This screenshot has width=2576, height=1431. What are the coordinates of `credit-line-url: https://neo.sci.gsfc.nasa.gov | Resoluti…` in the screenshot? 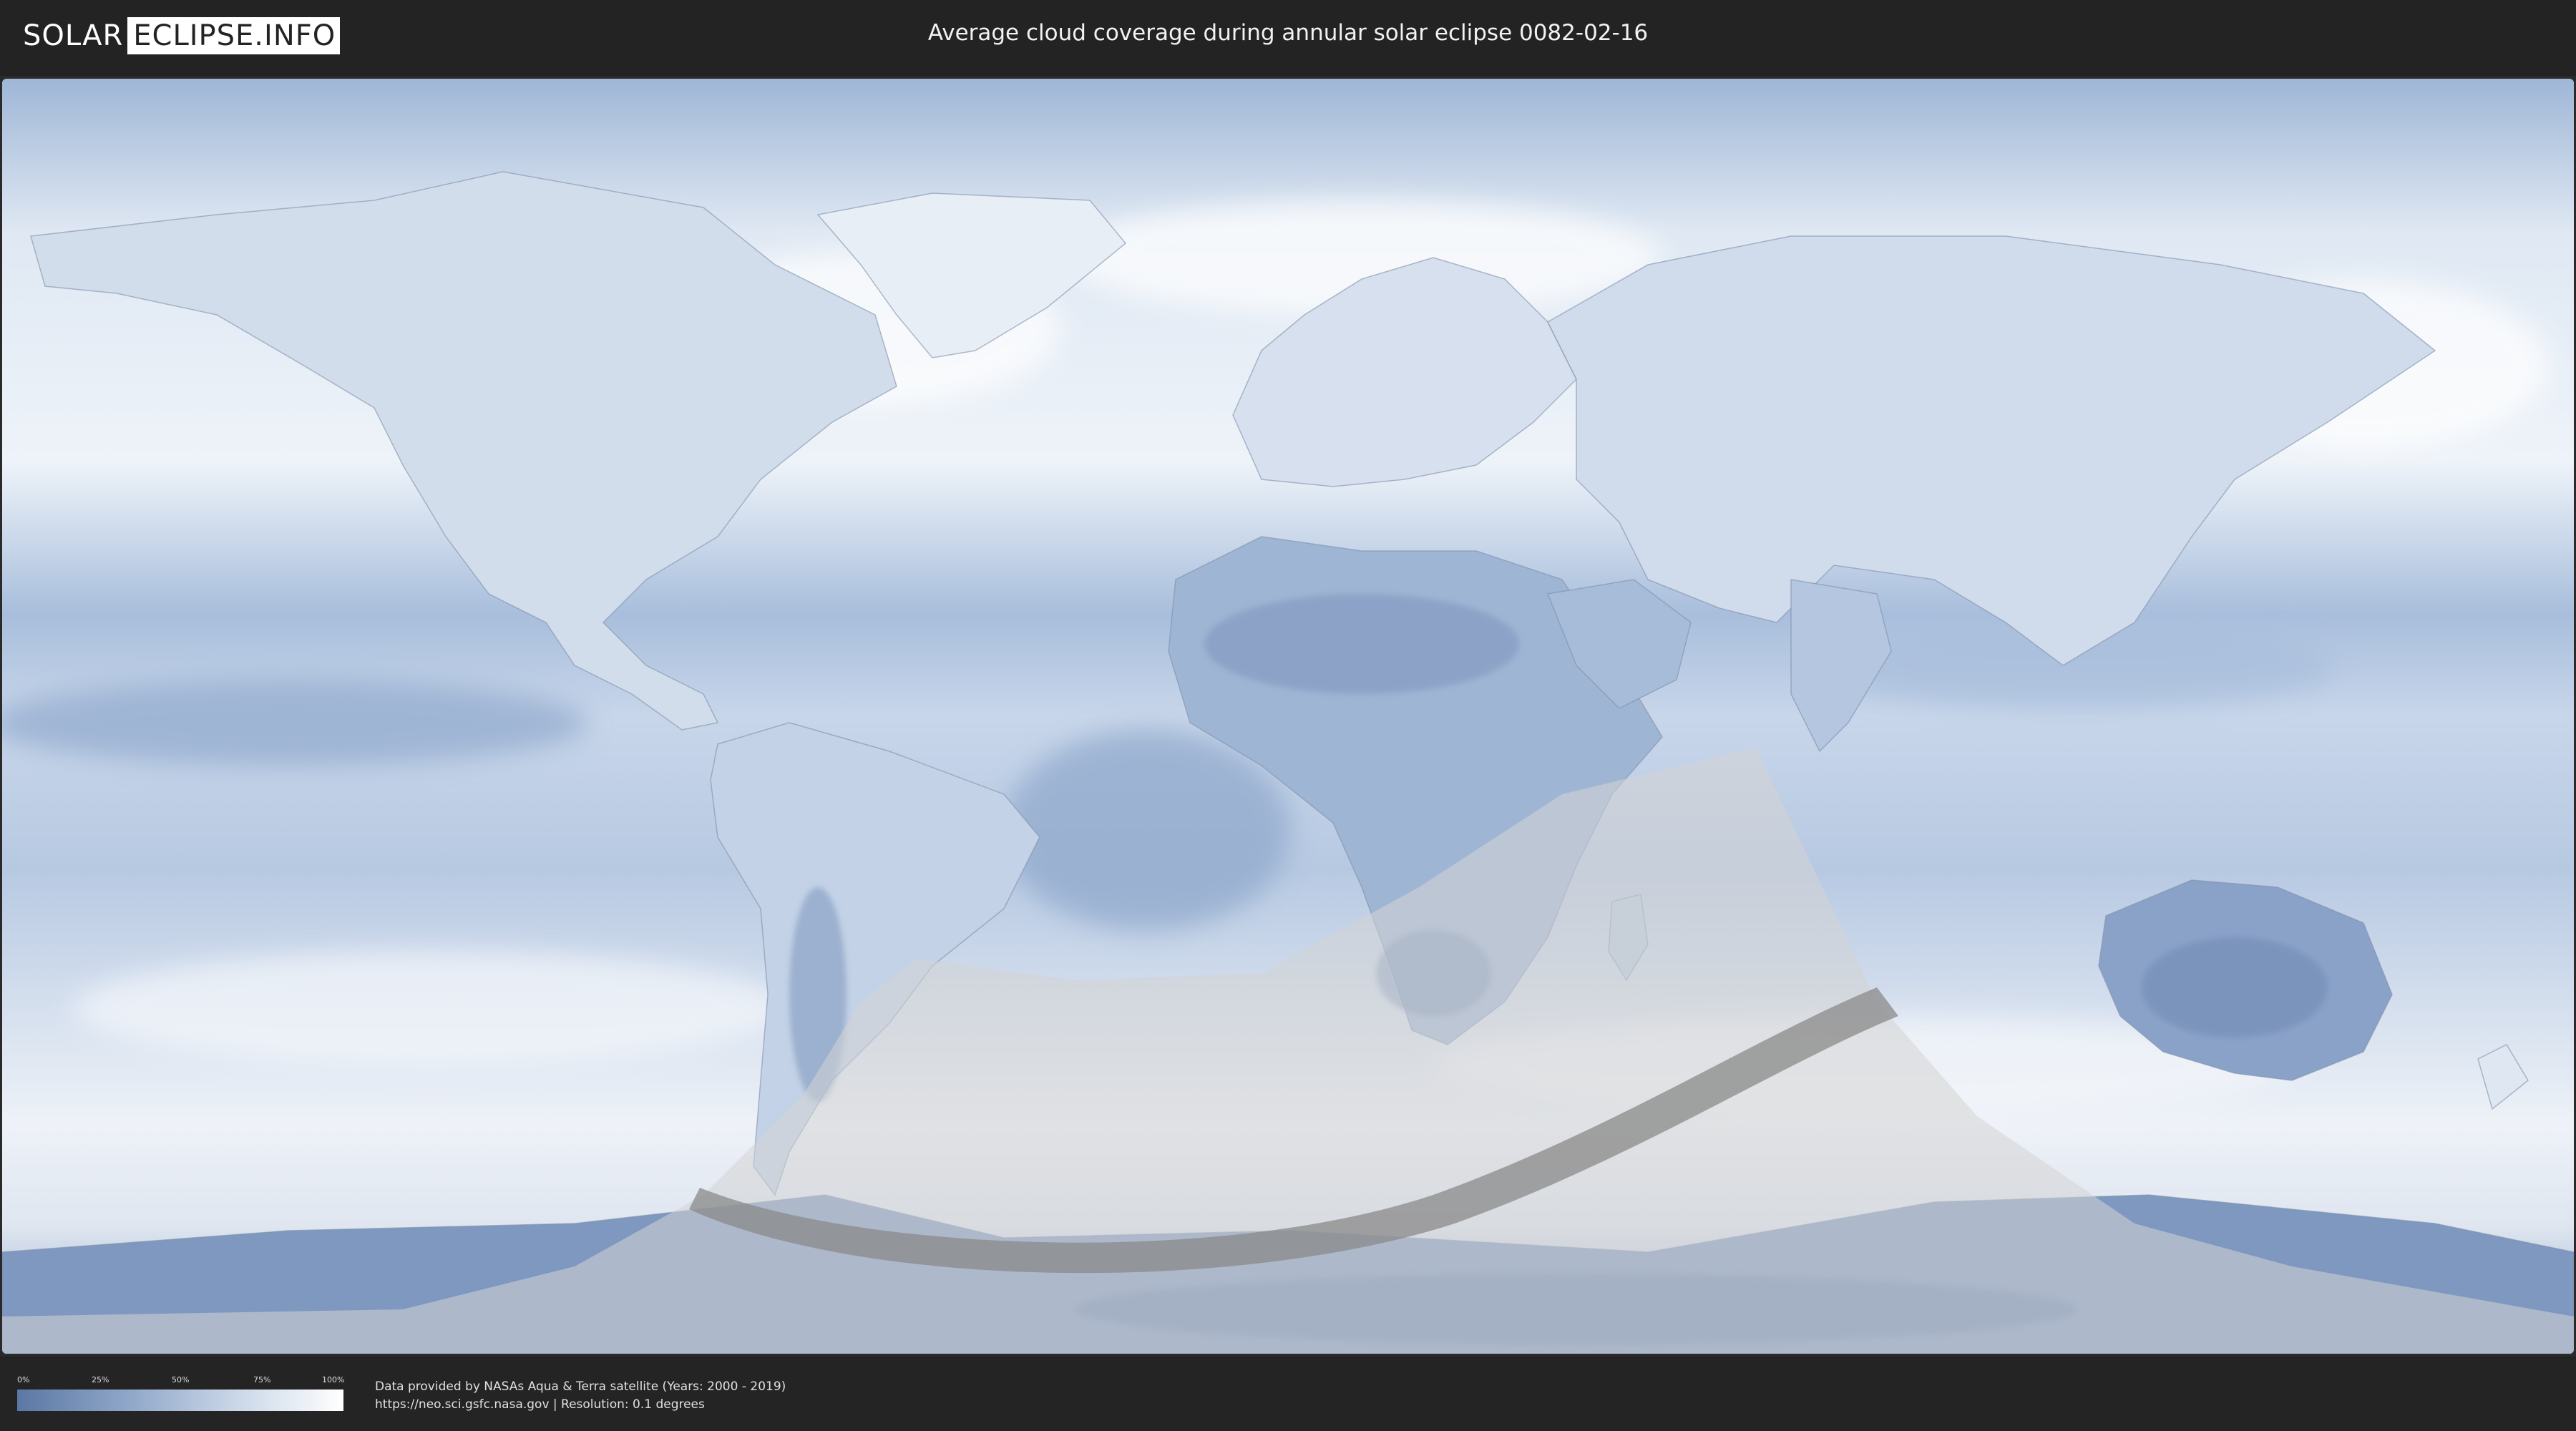 It's located at (540, 1404).